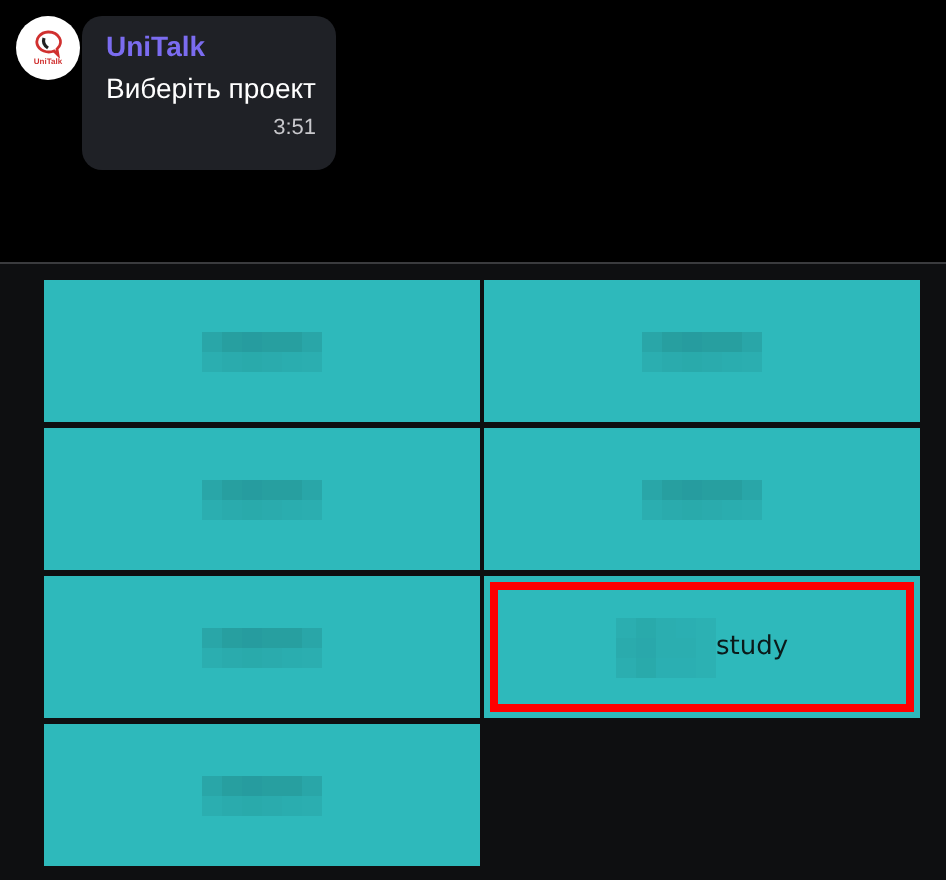  I want to click on message-text: Виберіть проект, so click(211, 88).